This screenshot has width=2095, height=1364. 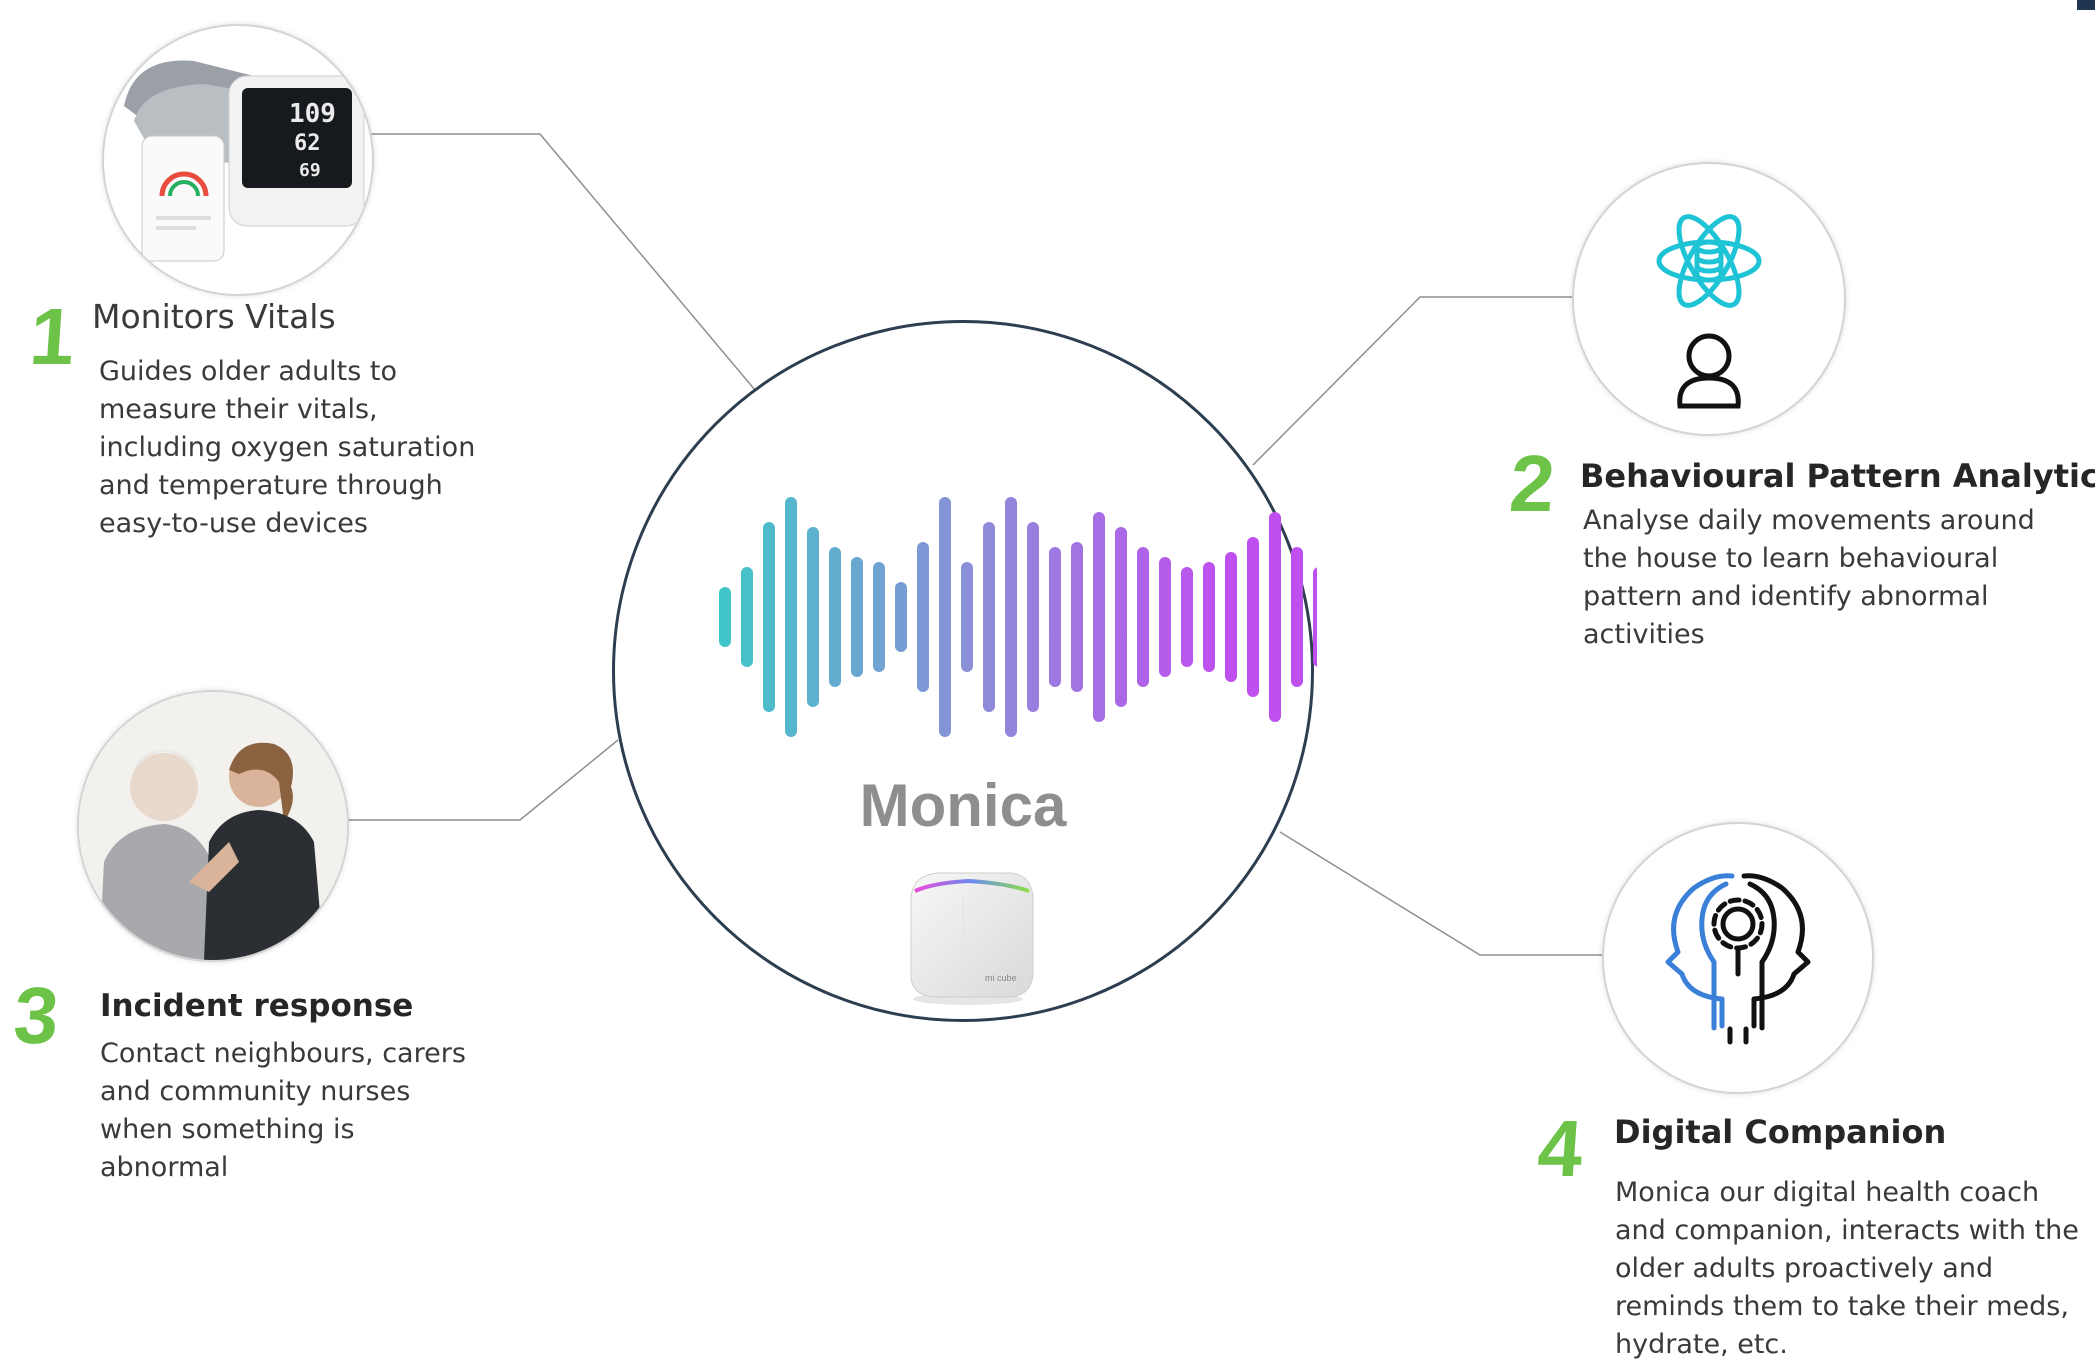 I want to click on blood-pressure-monitor-icon: 109 62 69, so click(x=244, y=161).